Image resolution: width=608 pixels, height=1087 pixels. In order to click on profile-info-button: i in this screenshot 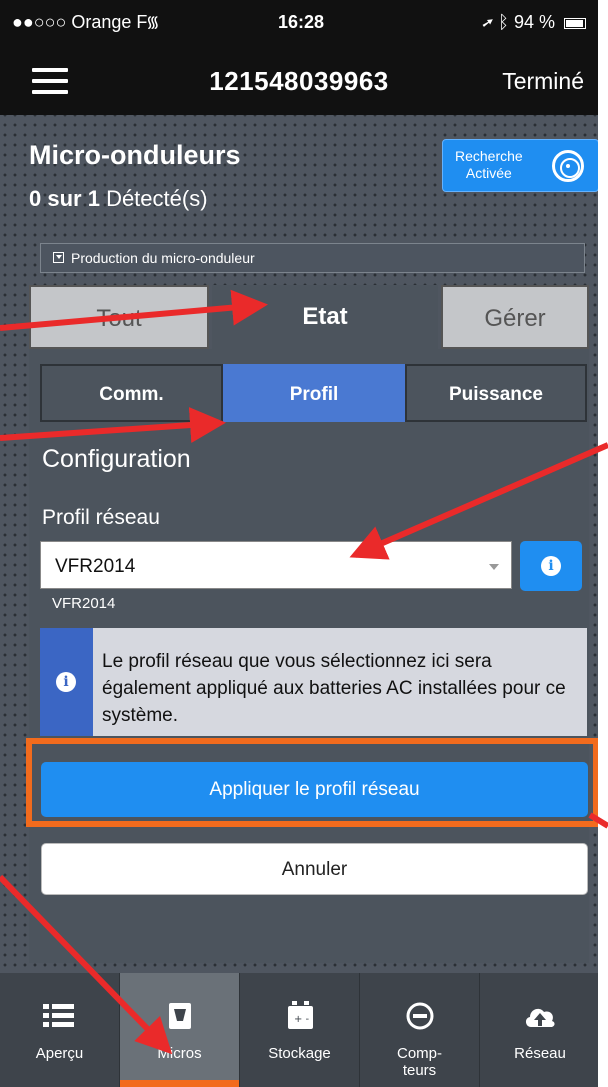, I will do `click(551, 566)`.